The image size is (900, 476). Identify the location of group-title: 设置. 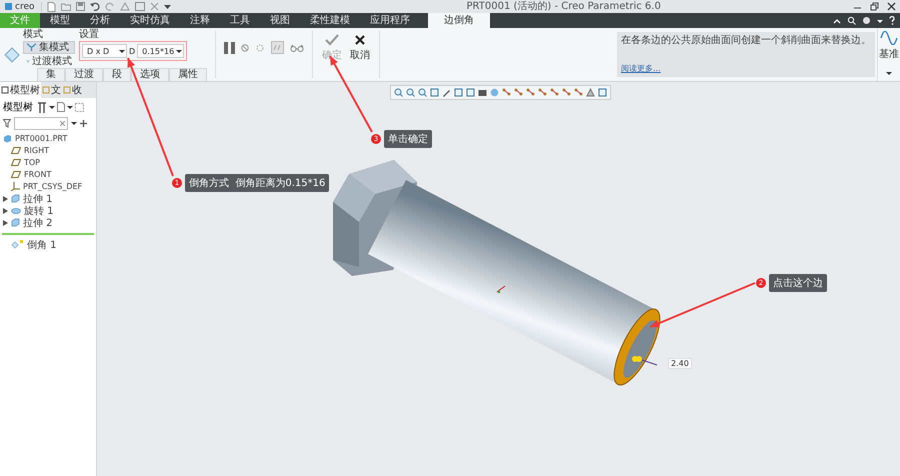
(89, 34).